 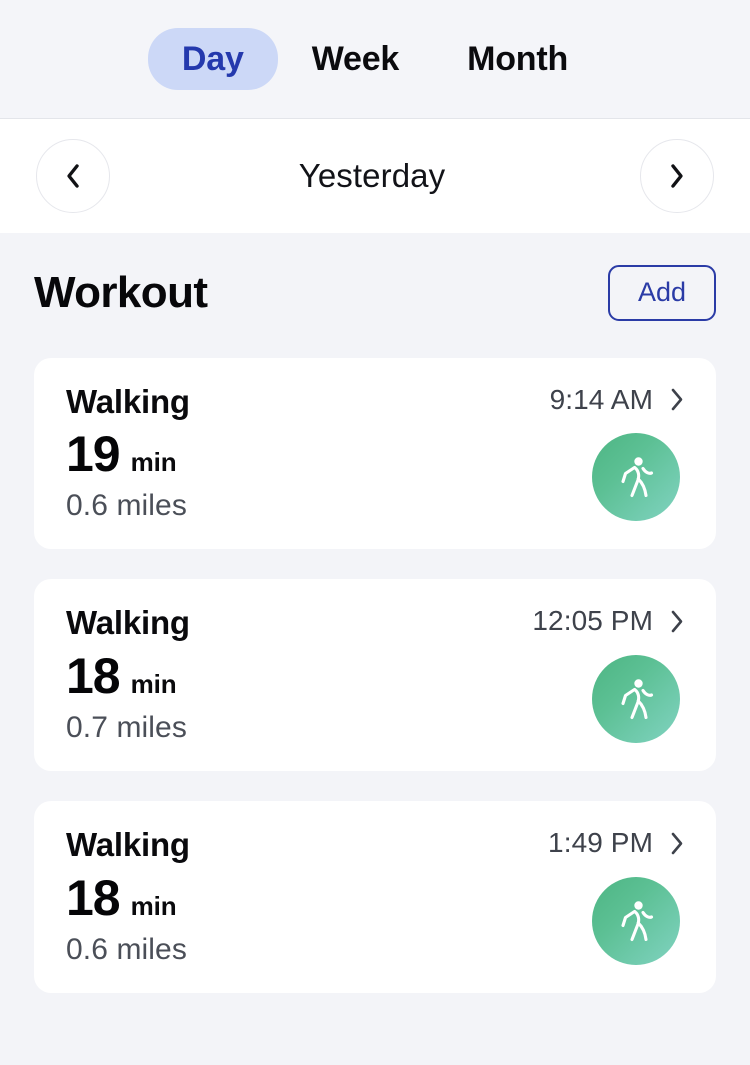 I want to click on workout-card-body: 18 min 0.7 miles, so click(x=376, y=697).